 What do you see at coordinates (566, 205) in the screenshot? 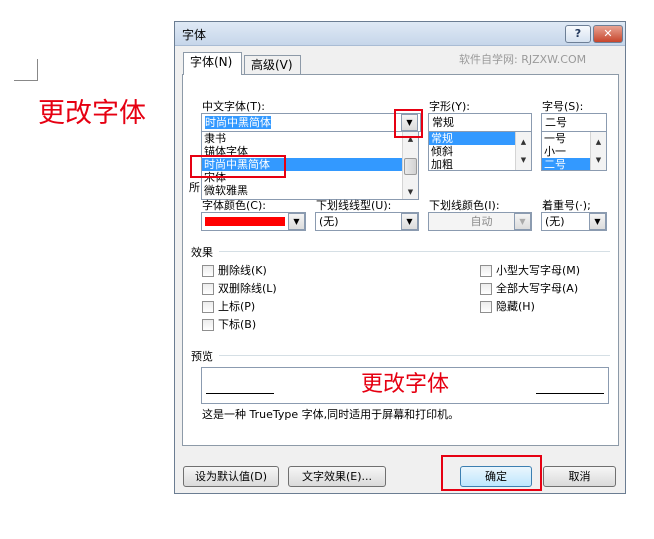
I see `emphasis-mark-label: 着重号(·);` at bounding box center [566, 205].